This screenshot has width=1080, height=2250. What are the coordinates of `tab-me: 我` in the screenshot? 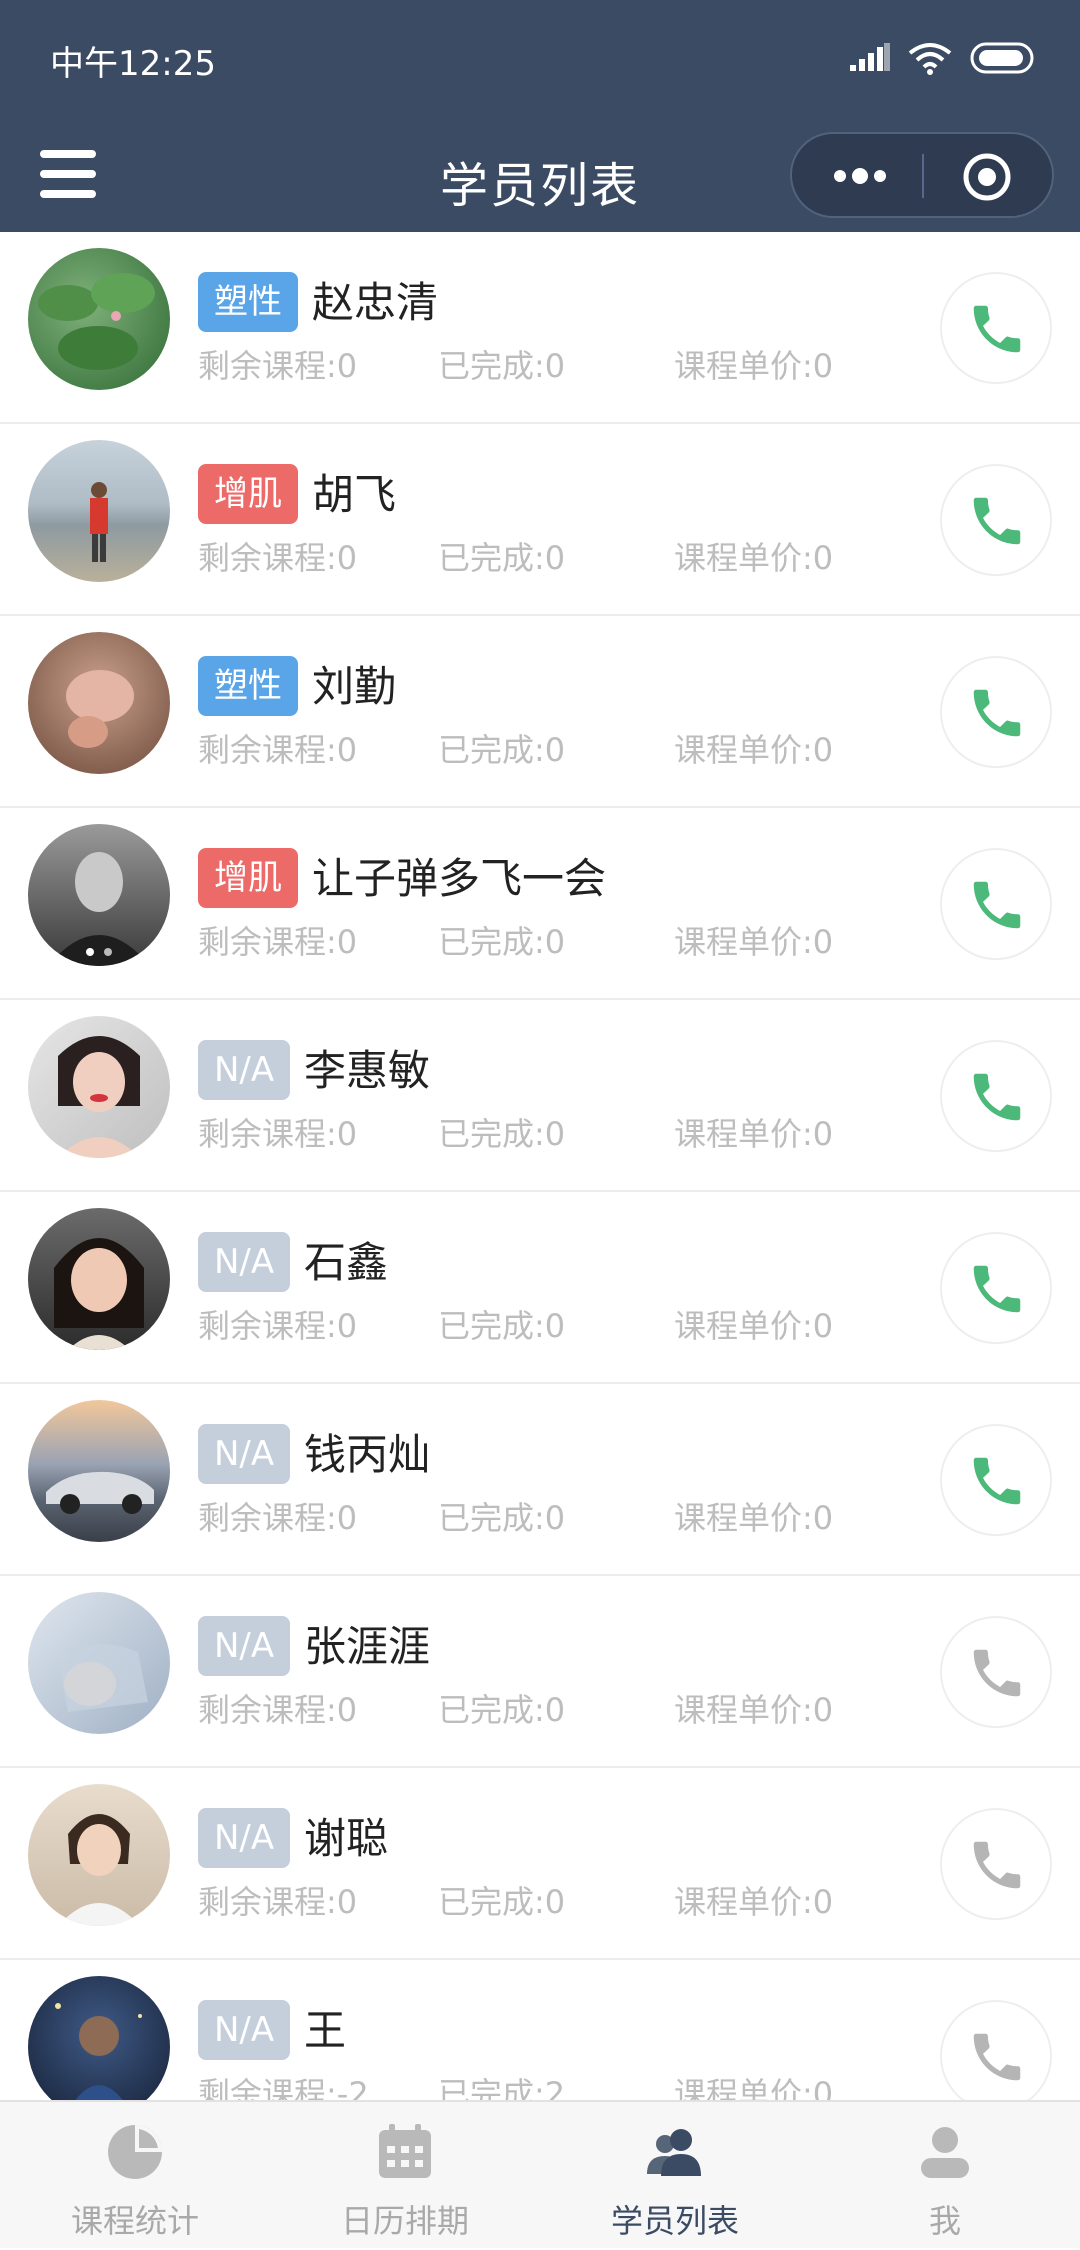 It's located at (945, 2176).